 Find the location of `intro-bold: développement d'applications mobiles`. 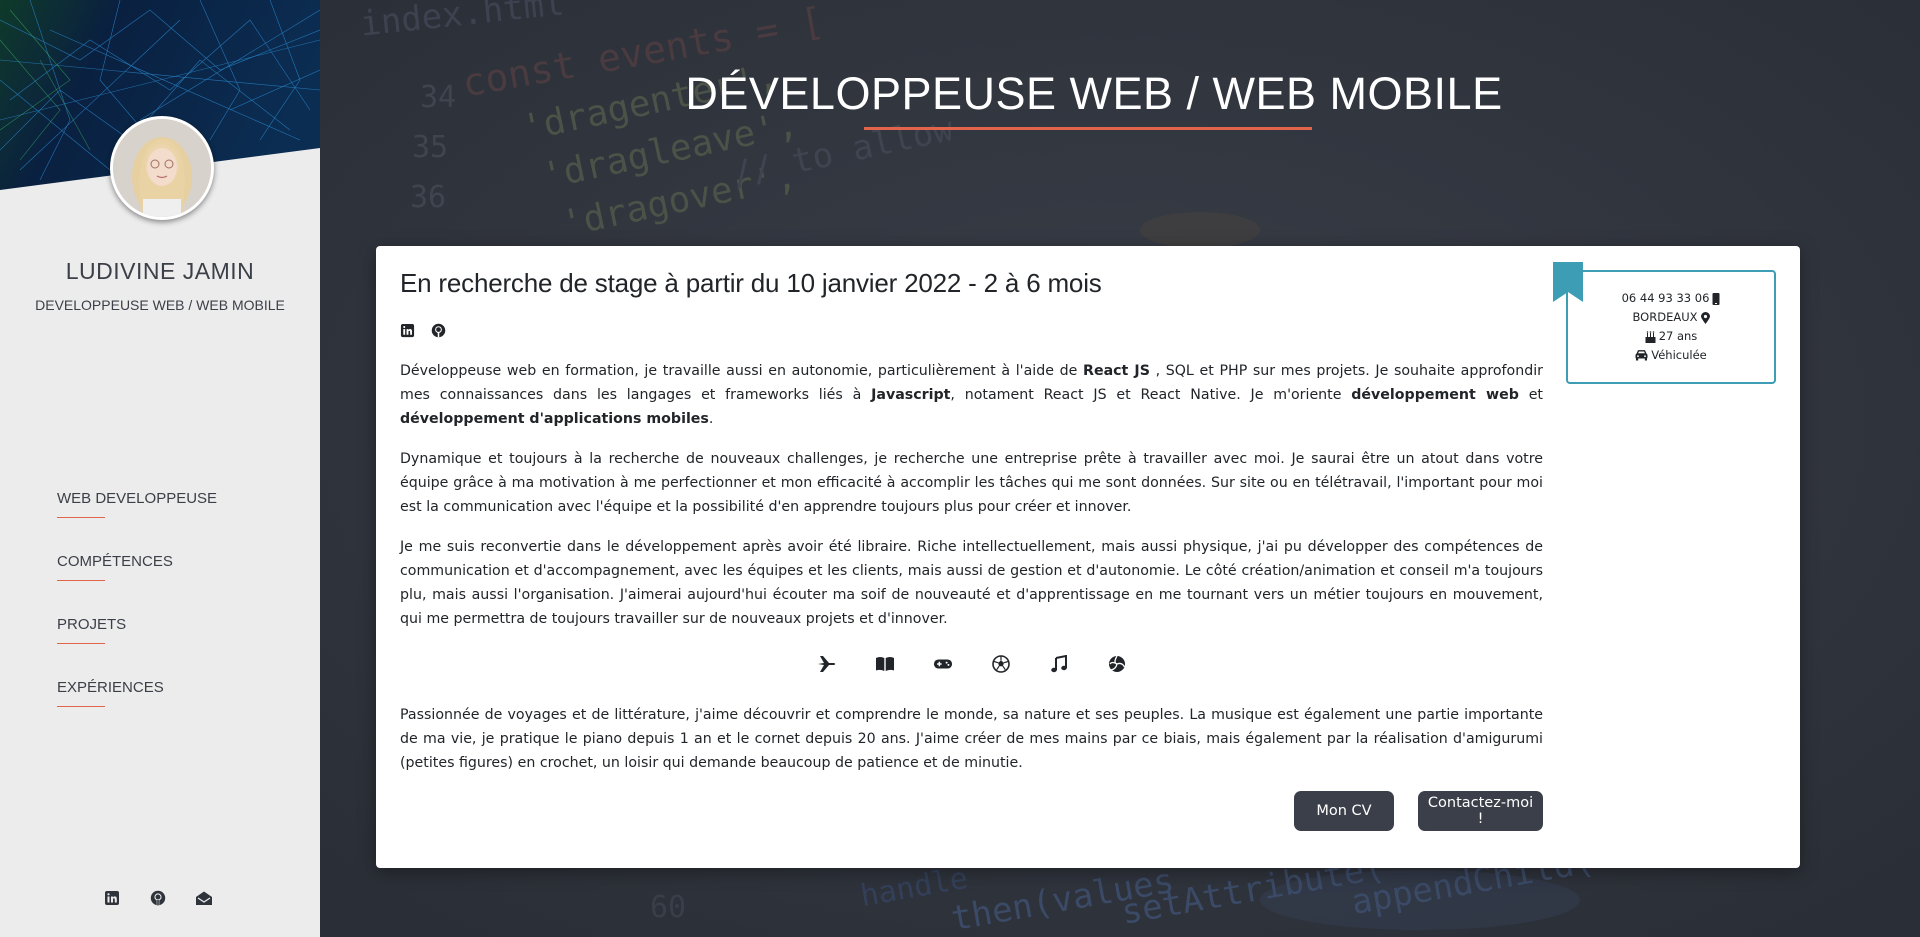

intro-bold: développement d'applications mobiles is located at coordinates (554, 419).